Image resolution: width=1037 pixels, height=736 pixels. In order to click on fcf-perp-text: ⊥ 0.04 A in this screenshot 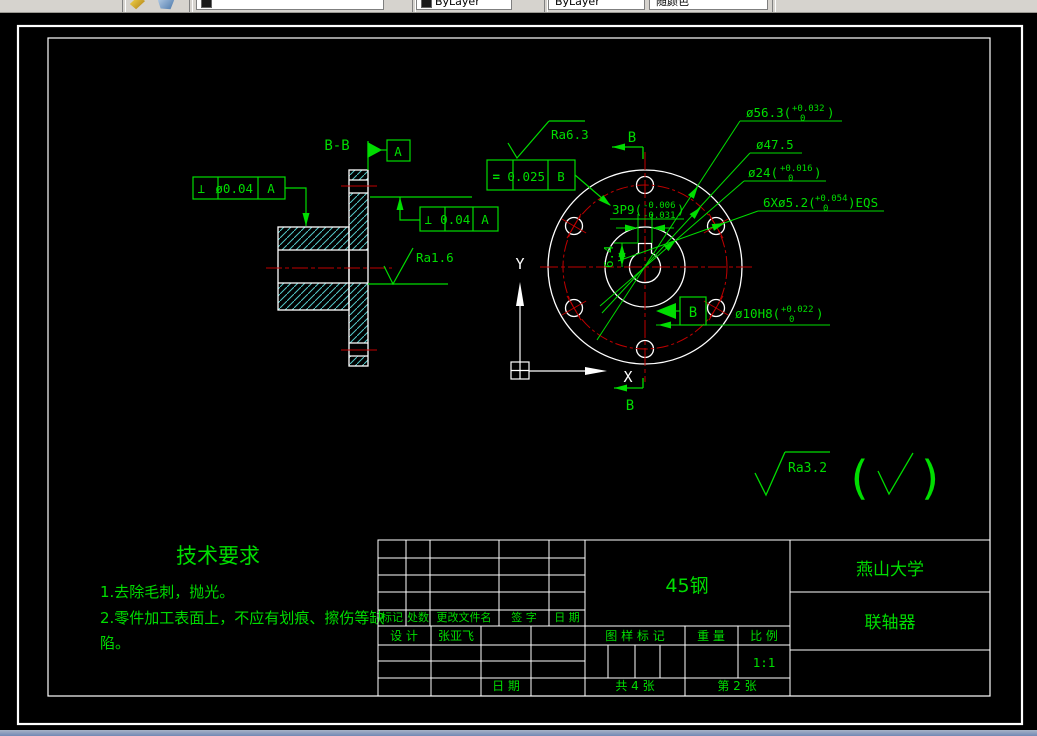, I will do `click(456, 219)`.